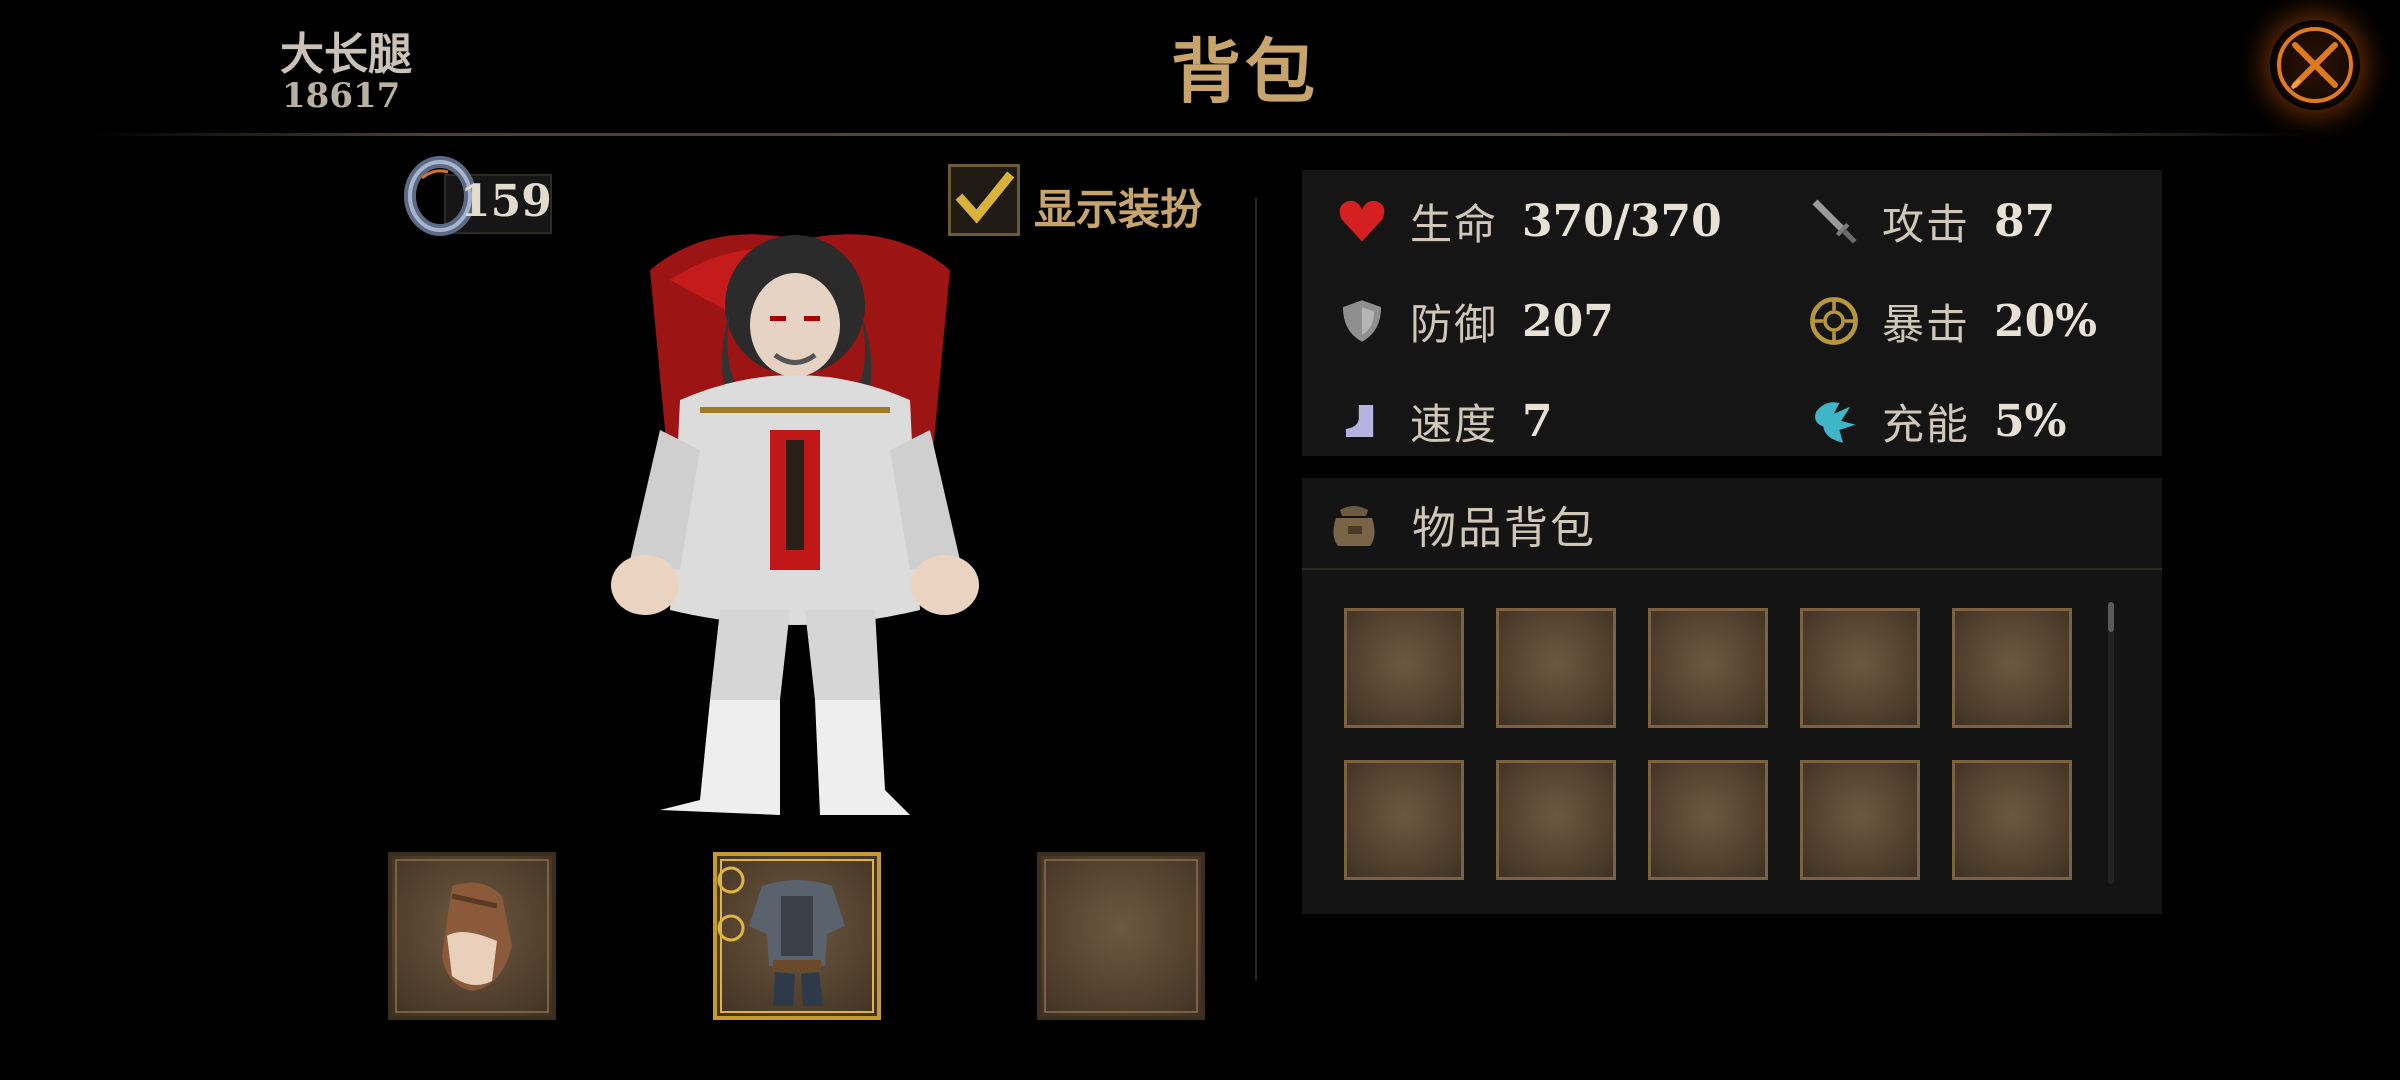 The height and width of the screenshot is (1080, 2400). I want to click on stat-energy: 充能 5%, so click(1935, 421).